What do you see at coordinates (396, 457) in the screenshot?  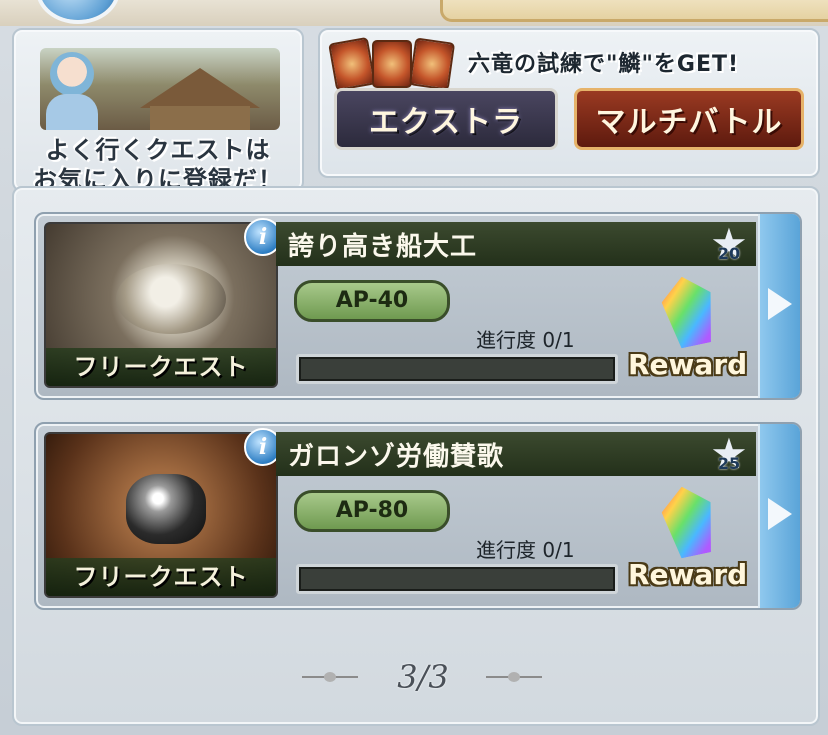 I see `quest-title: ガロンゾ労働賛歌` at bounding box center [396, 457].